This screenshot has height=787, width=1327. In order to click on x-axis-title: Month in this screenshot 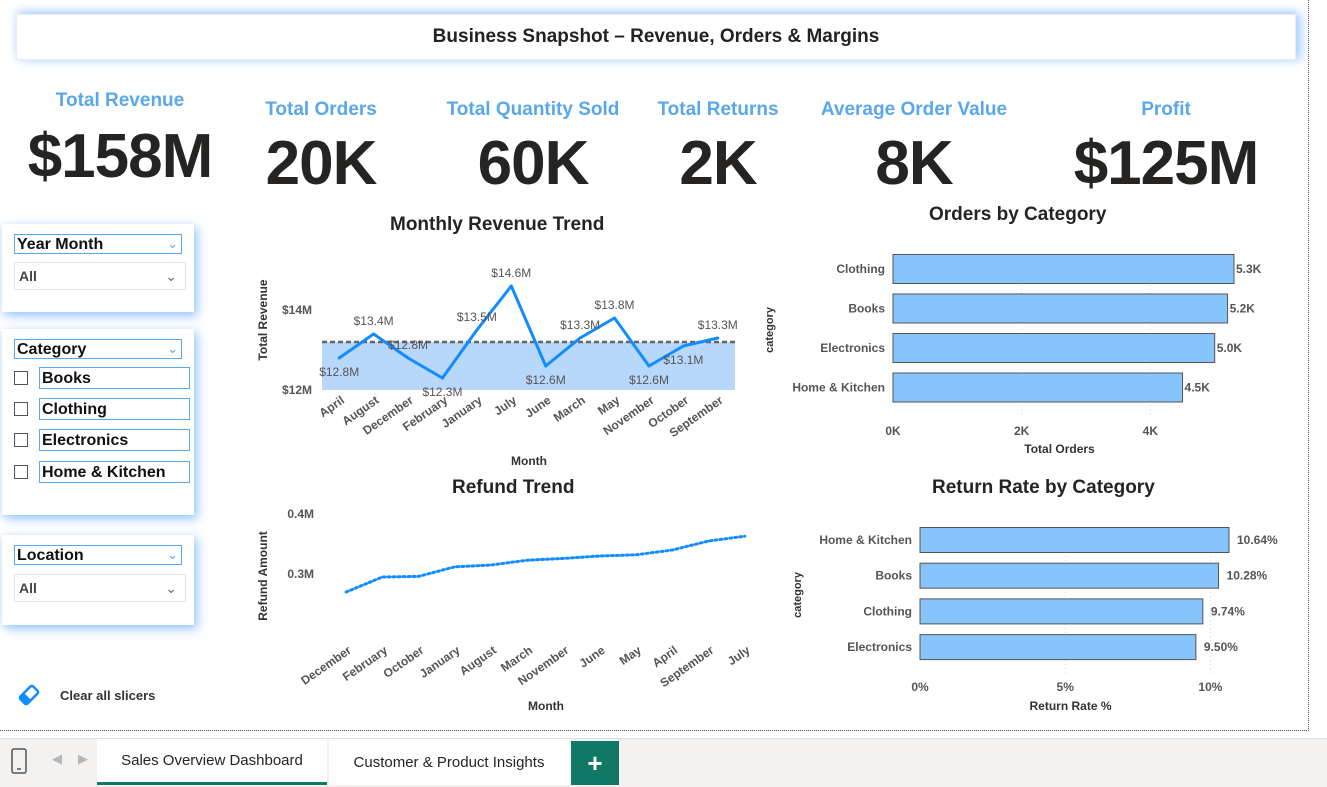, I will do `click(546, 706)`.